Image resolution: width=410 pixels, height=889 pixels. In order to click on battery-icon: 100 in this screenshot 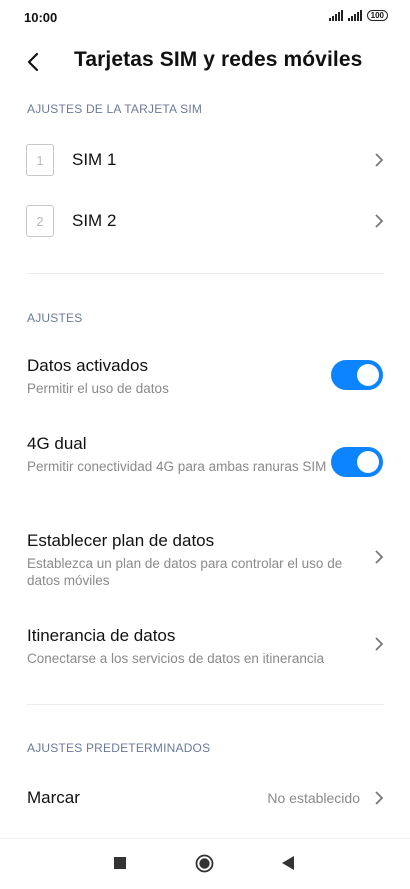, I will do `click(377, 15)`.